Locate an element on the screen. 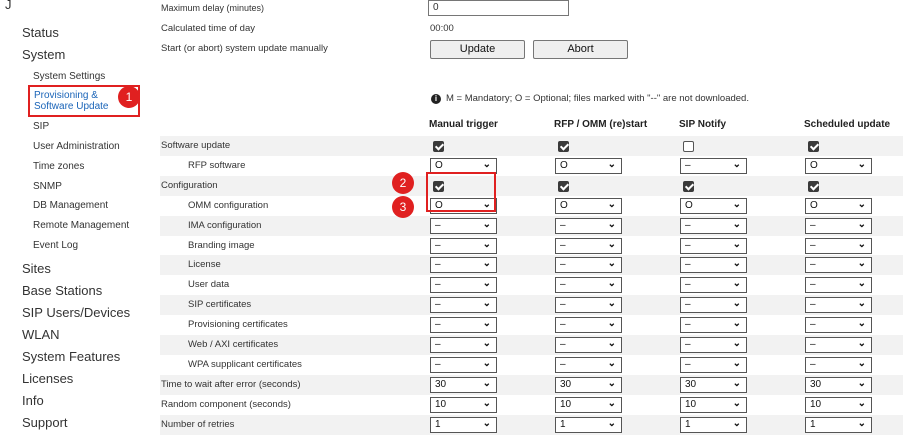 Image resolution: width=903 pixels, height=435 pixels. row-shade is located at coordinates (531, 226).